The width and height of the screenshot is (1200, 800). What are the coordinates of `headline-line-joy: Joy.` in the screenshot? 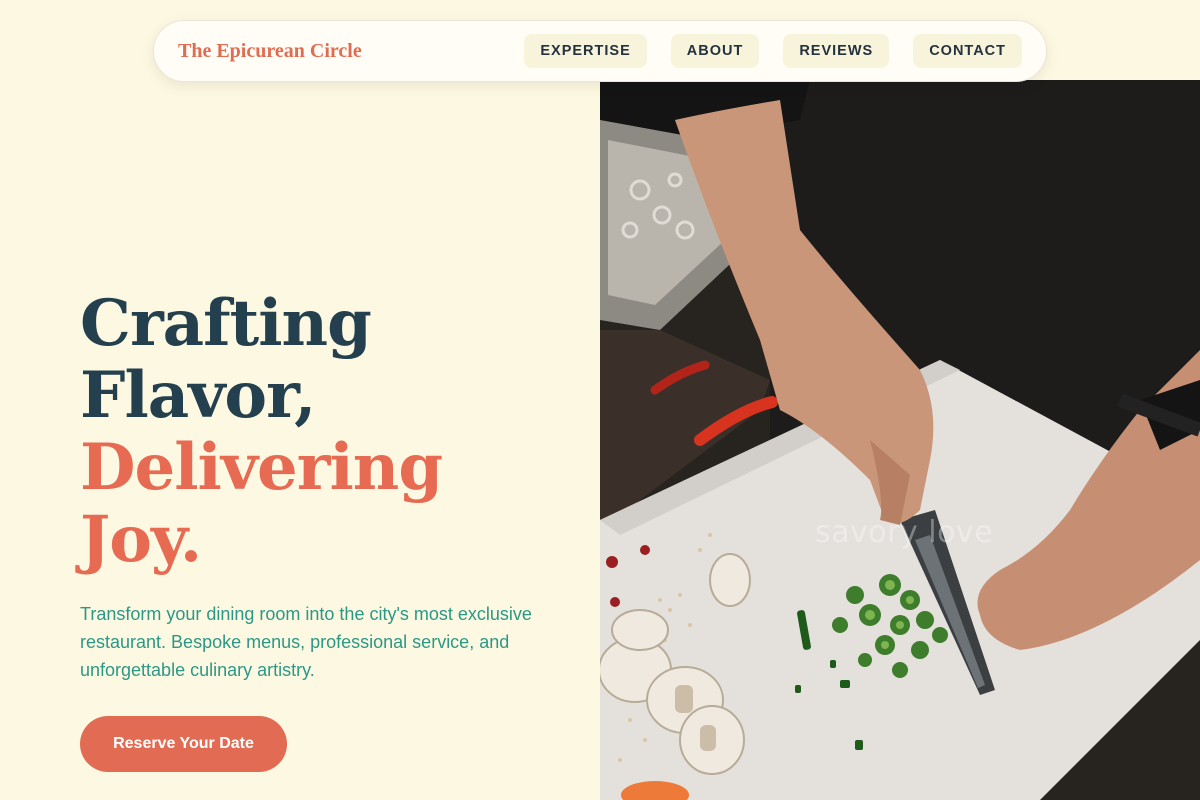 It's located at (141, 539).